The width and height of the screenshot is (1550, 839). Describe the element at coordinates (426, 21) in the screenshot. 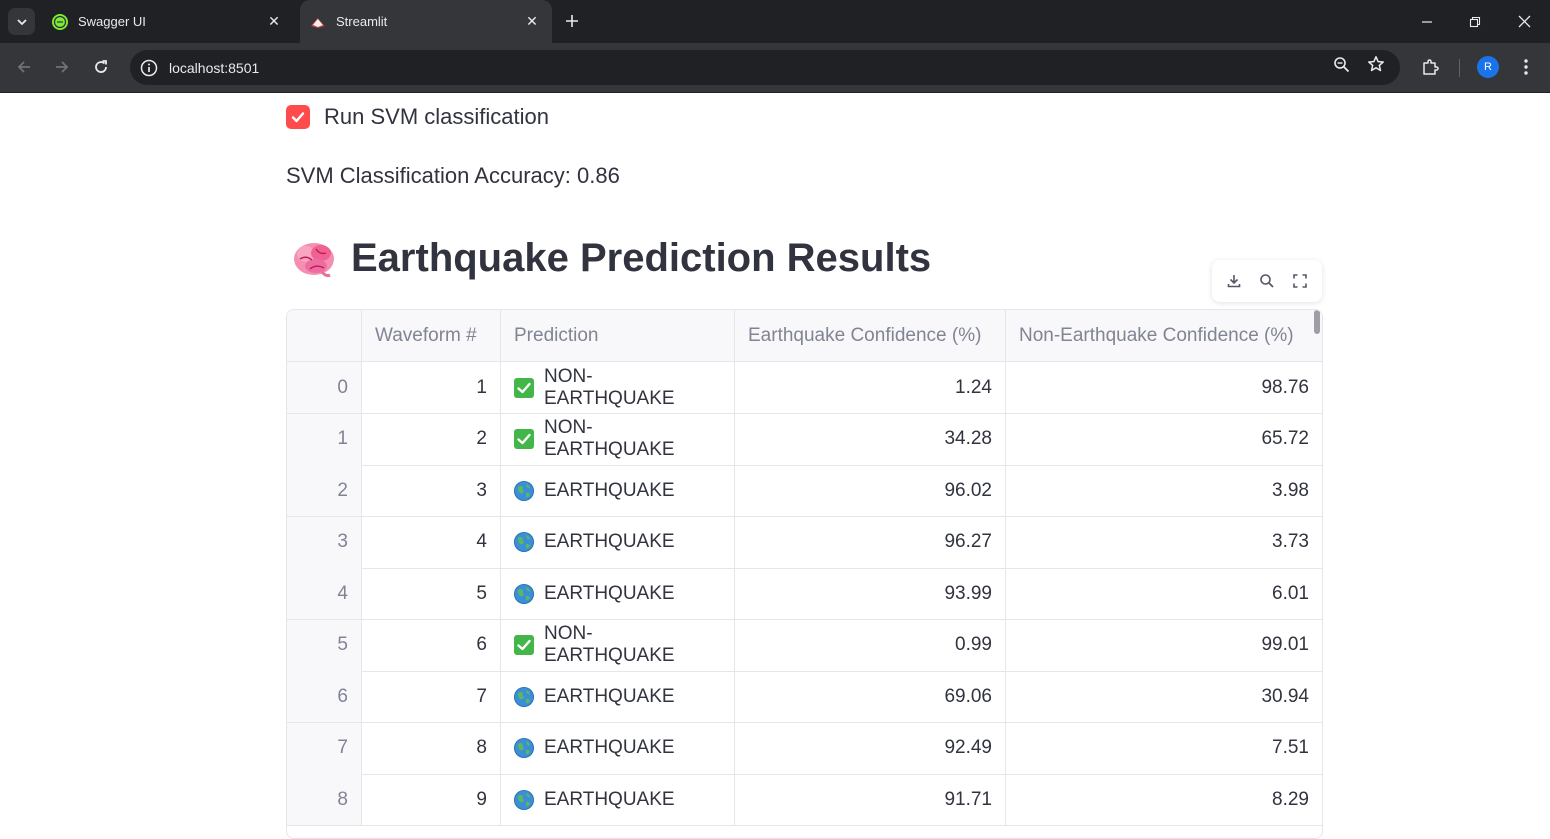

I see `tab-streamlit: Streamlit ✕` at that location.